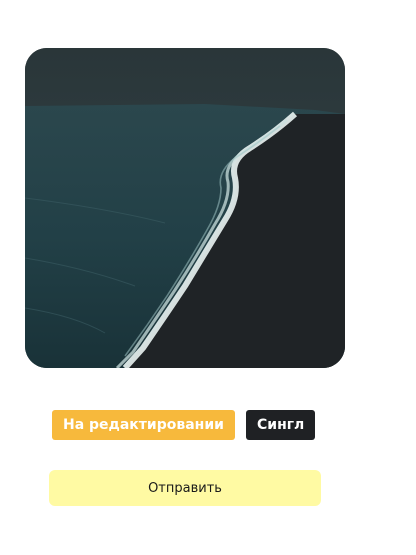  Describe the element at coordinates (185, 488) in the screenshot. I see `submit-button: Отправить` at that location.